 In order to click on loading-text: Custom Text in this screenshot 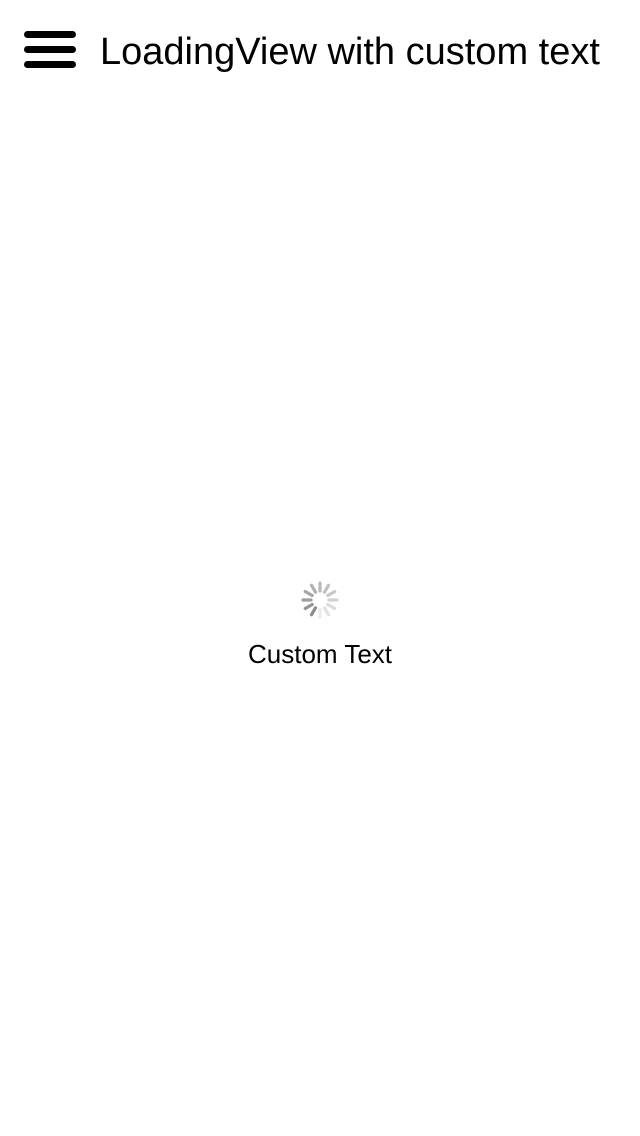, I will do `click(319, 654)`.